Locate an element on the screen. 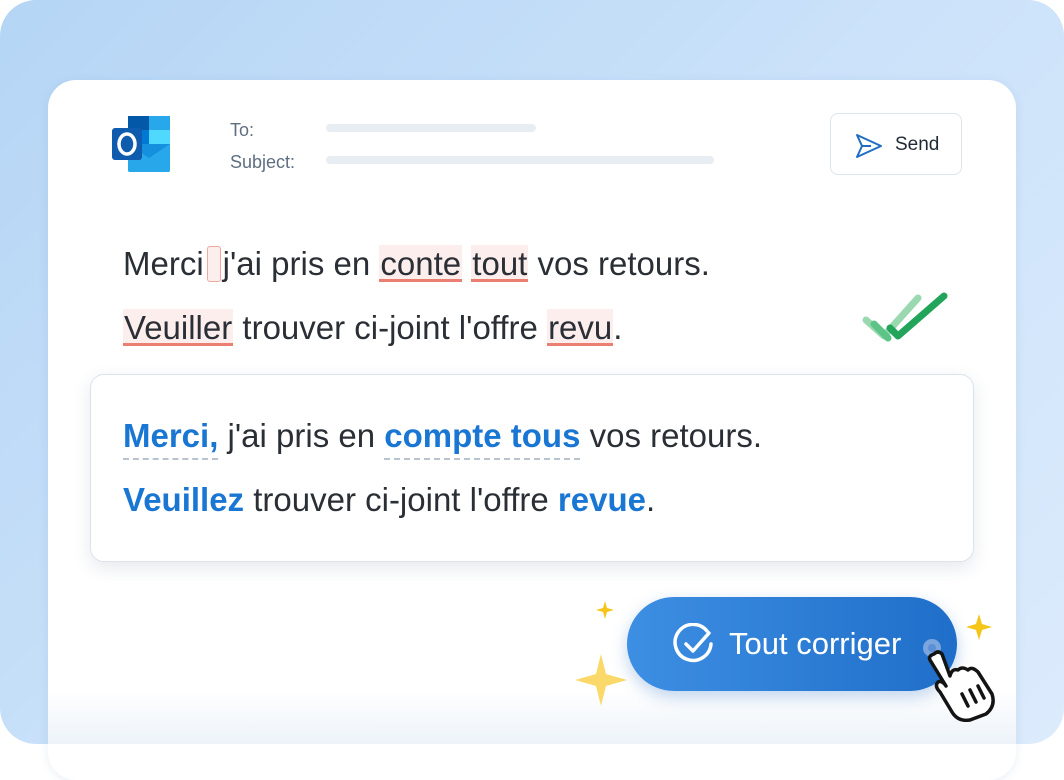 This screenshot has width=1064, height=780. original-text: trouver ci-joint l'offre is located at coordinates (390, 327).